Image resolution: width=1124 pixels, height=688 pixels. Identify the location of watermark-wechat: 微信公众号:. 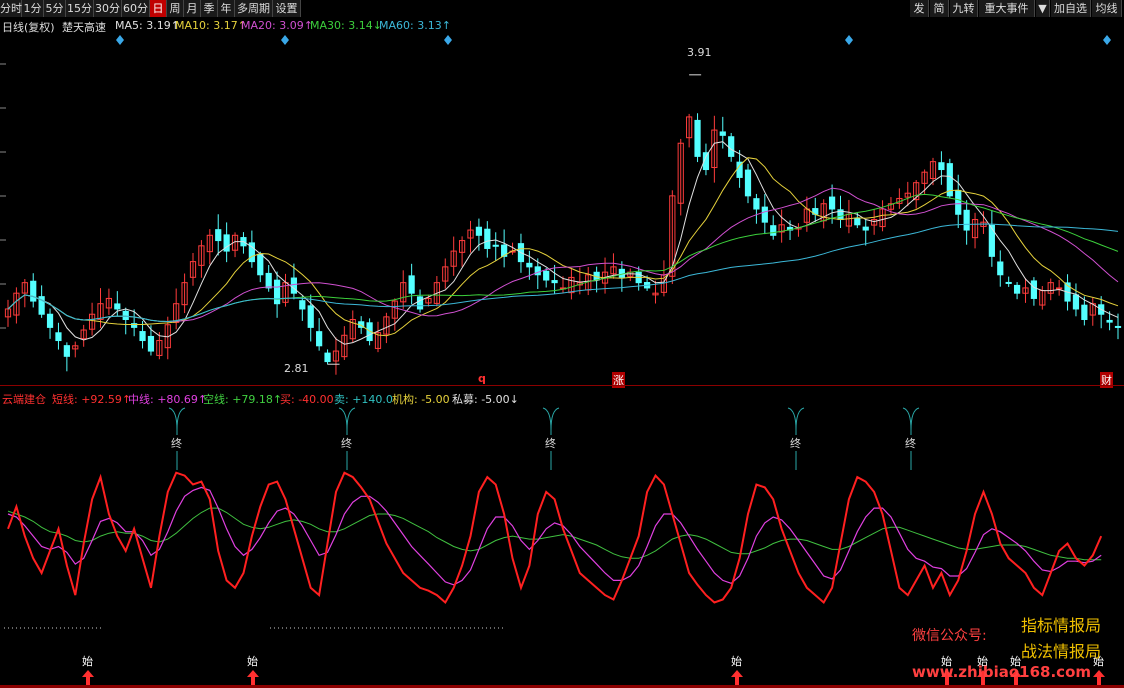
(949, 636).